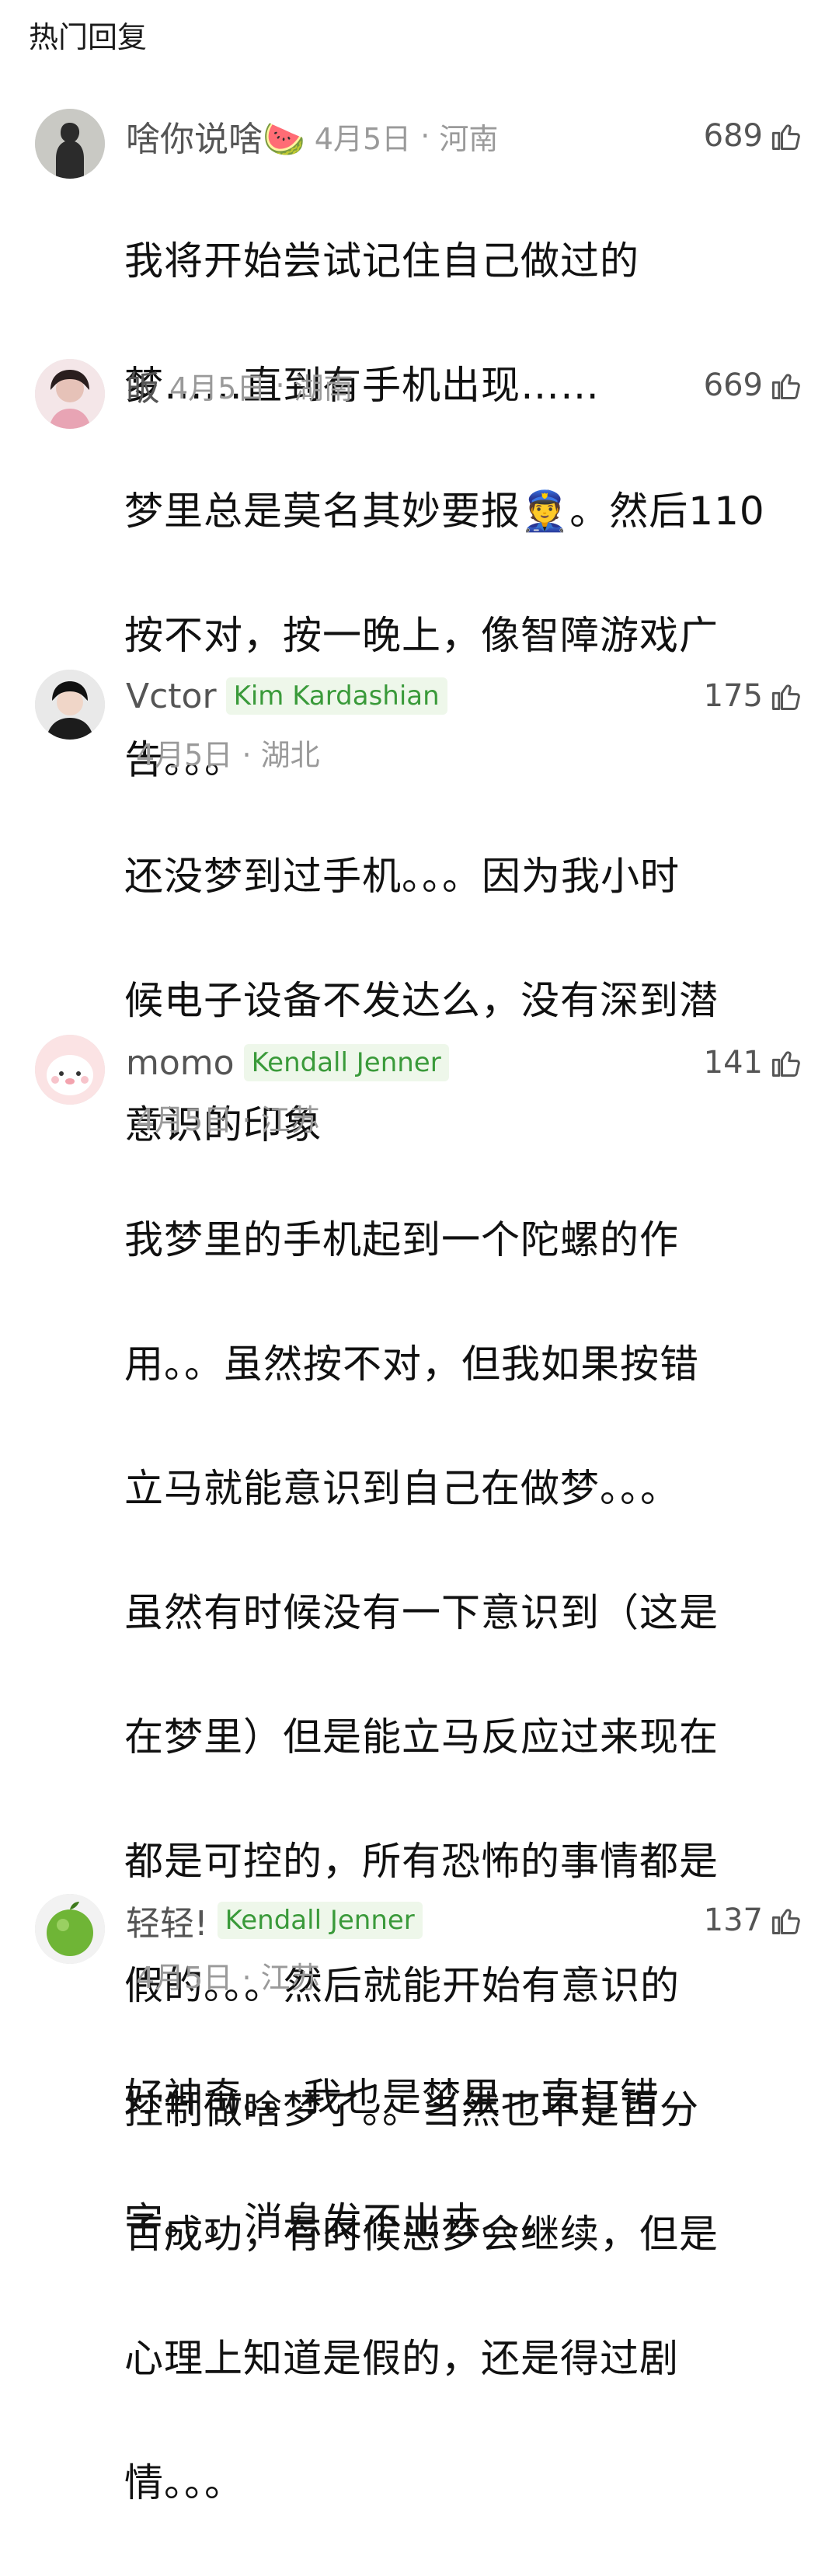  I want to click on avatar-apple-icon, so click(70, 1929).